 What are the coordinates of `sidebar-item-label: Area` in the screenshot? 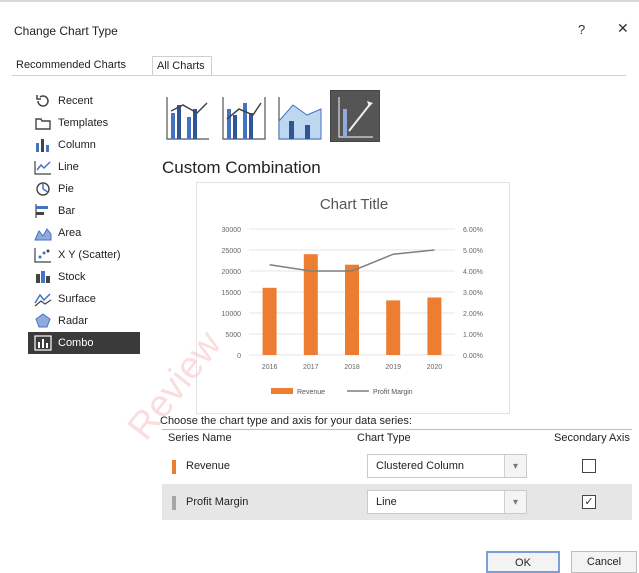 It's located at (70, 233).